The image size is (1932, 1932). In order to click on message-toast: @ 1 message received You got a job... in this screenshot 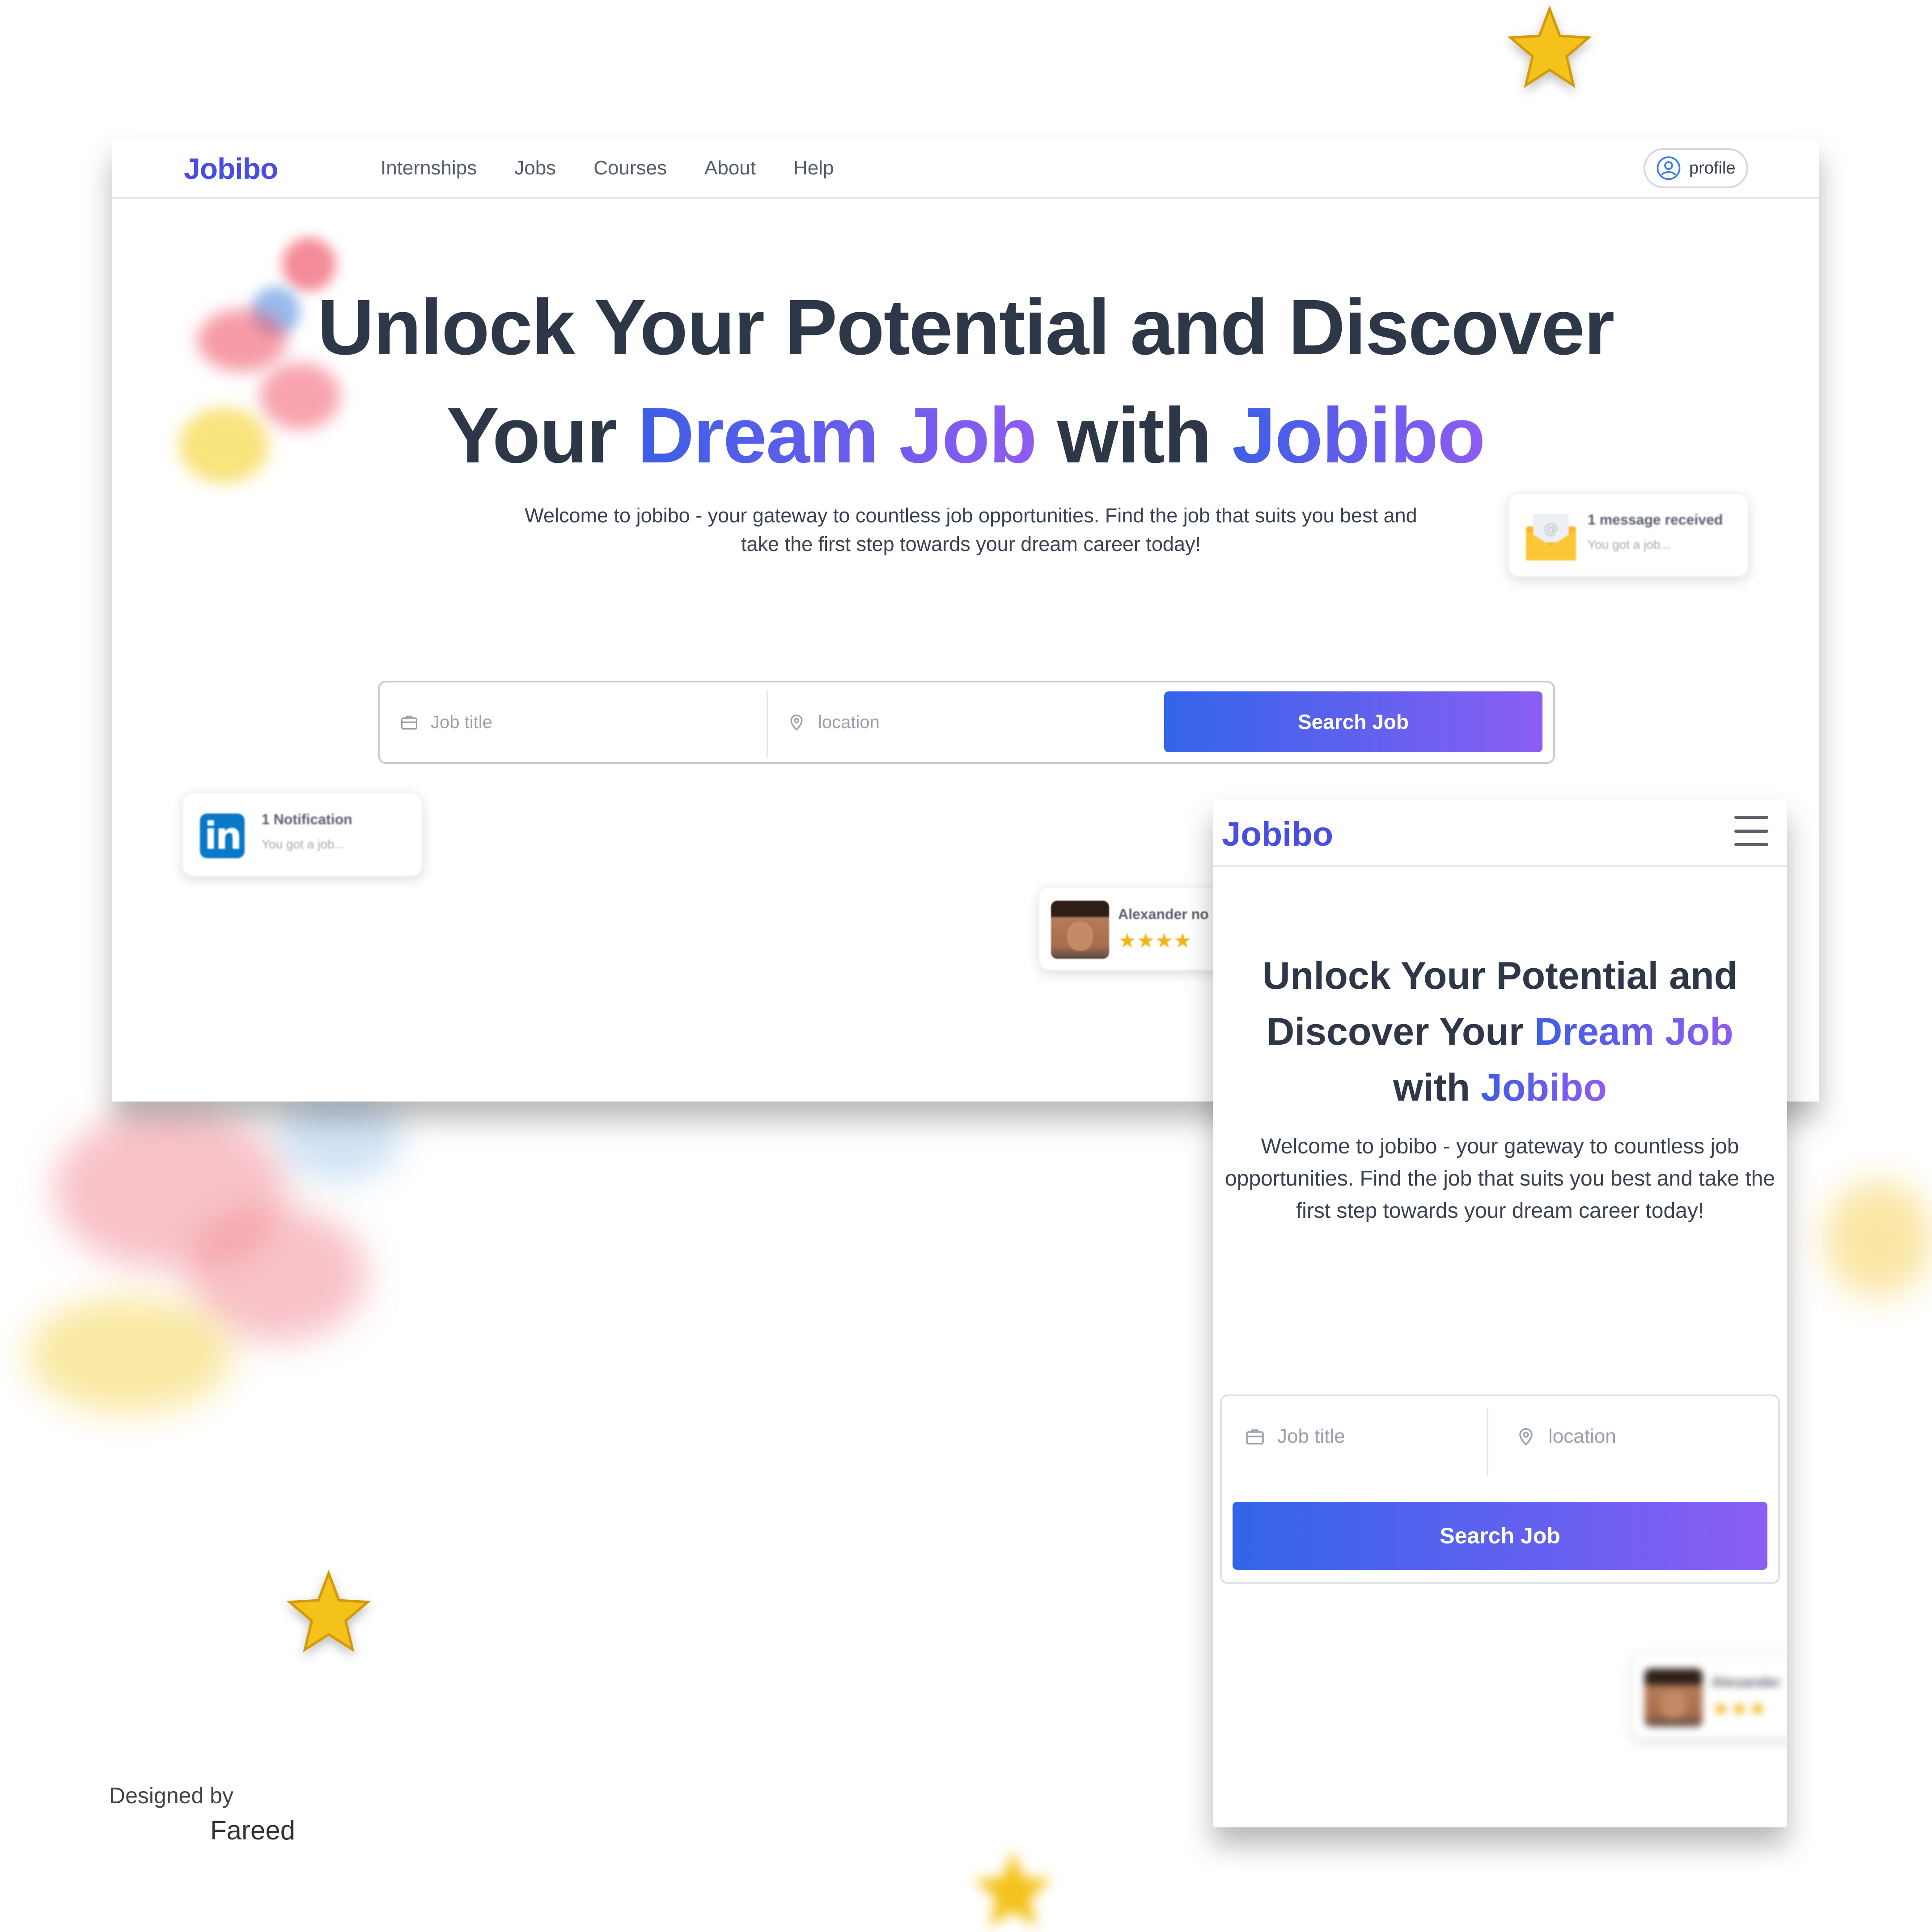, I will do `click(1628, 534)`.